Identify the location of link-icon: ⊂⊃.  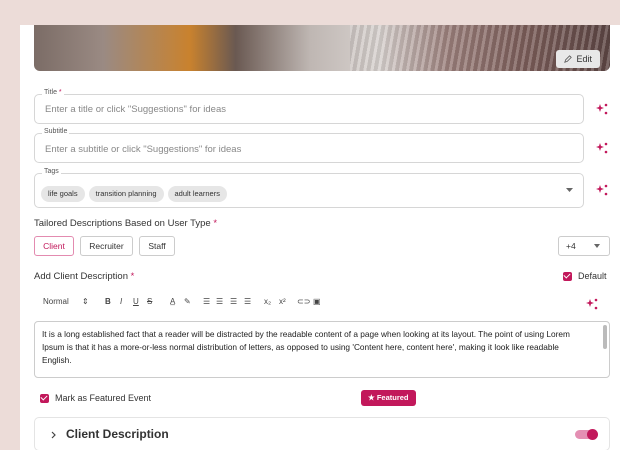
(303, 301).